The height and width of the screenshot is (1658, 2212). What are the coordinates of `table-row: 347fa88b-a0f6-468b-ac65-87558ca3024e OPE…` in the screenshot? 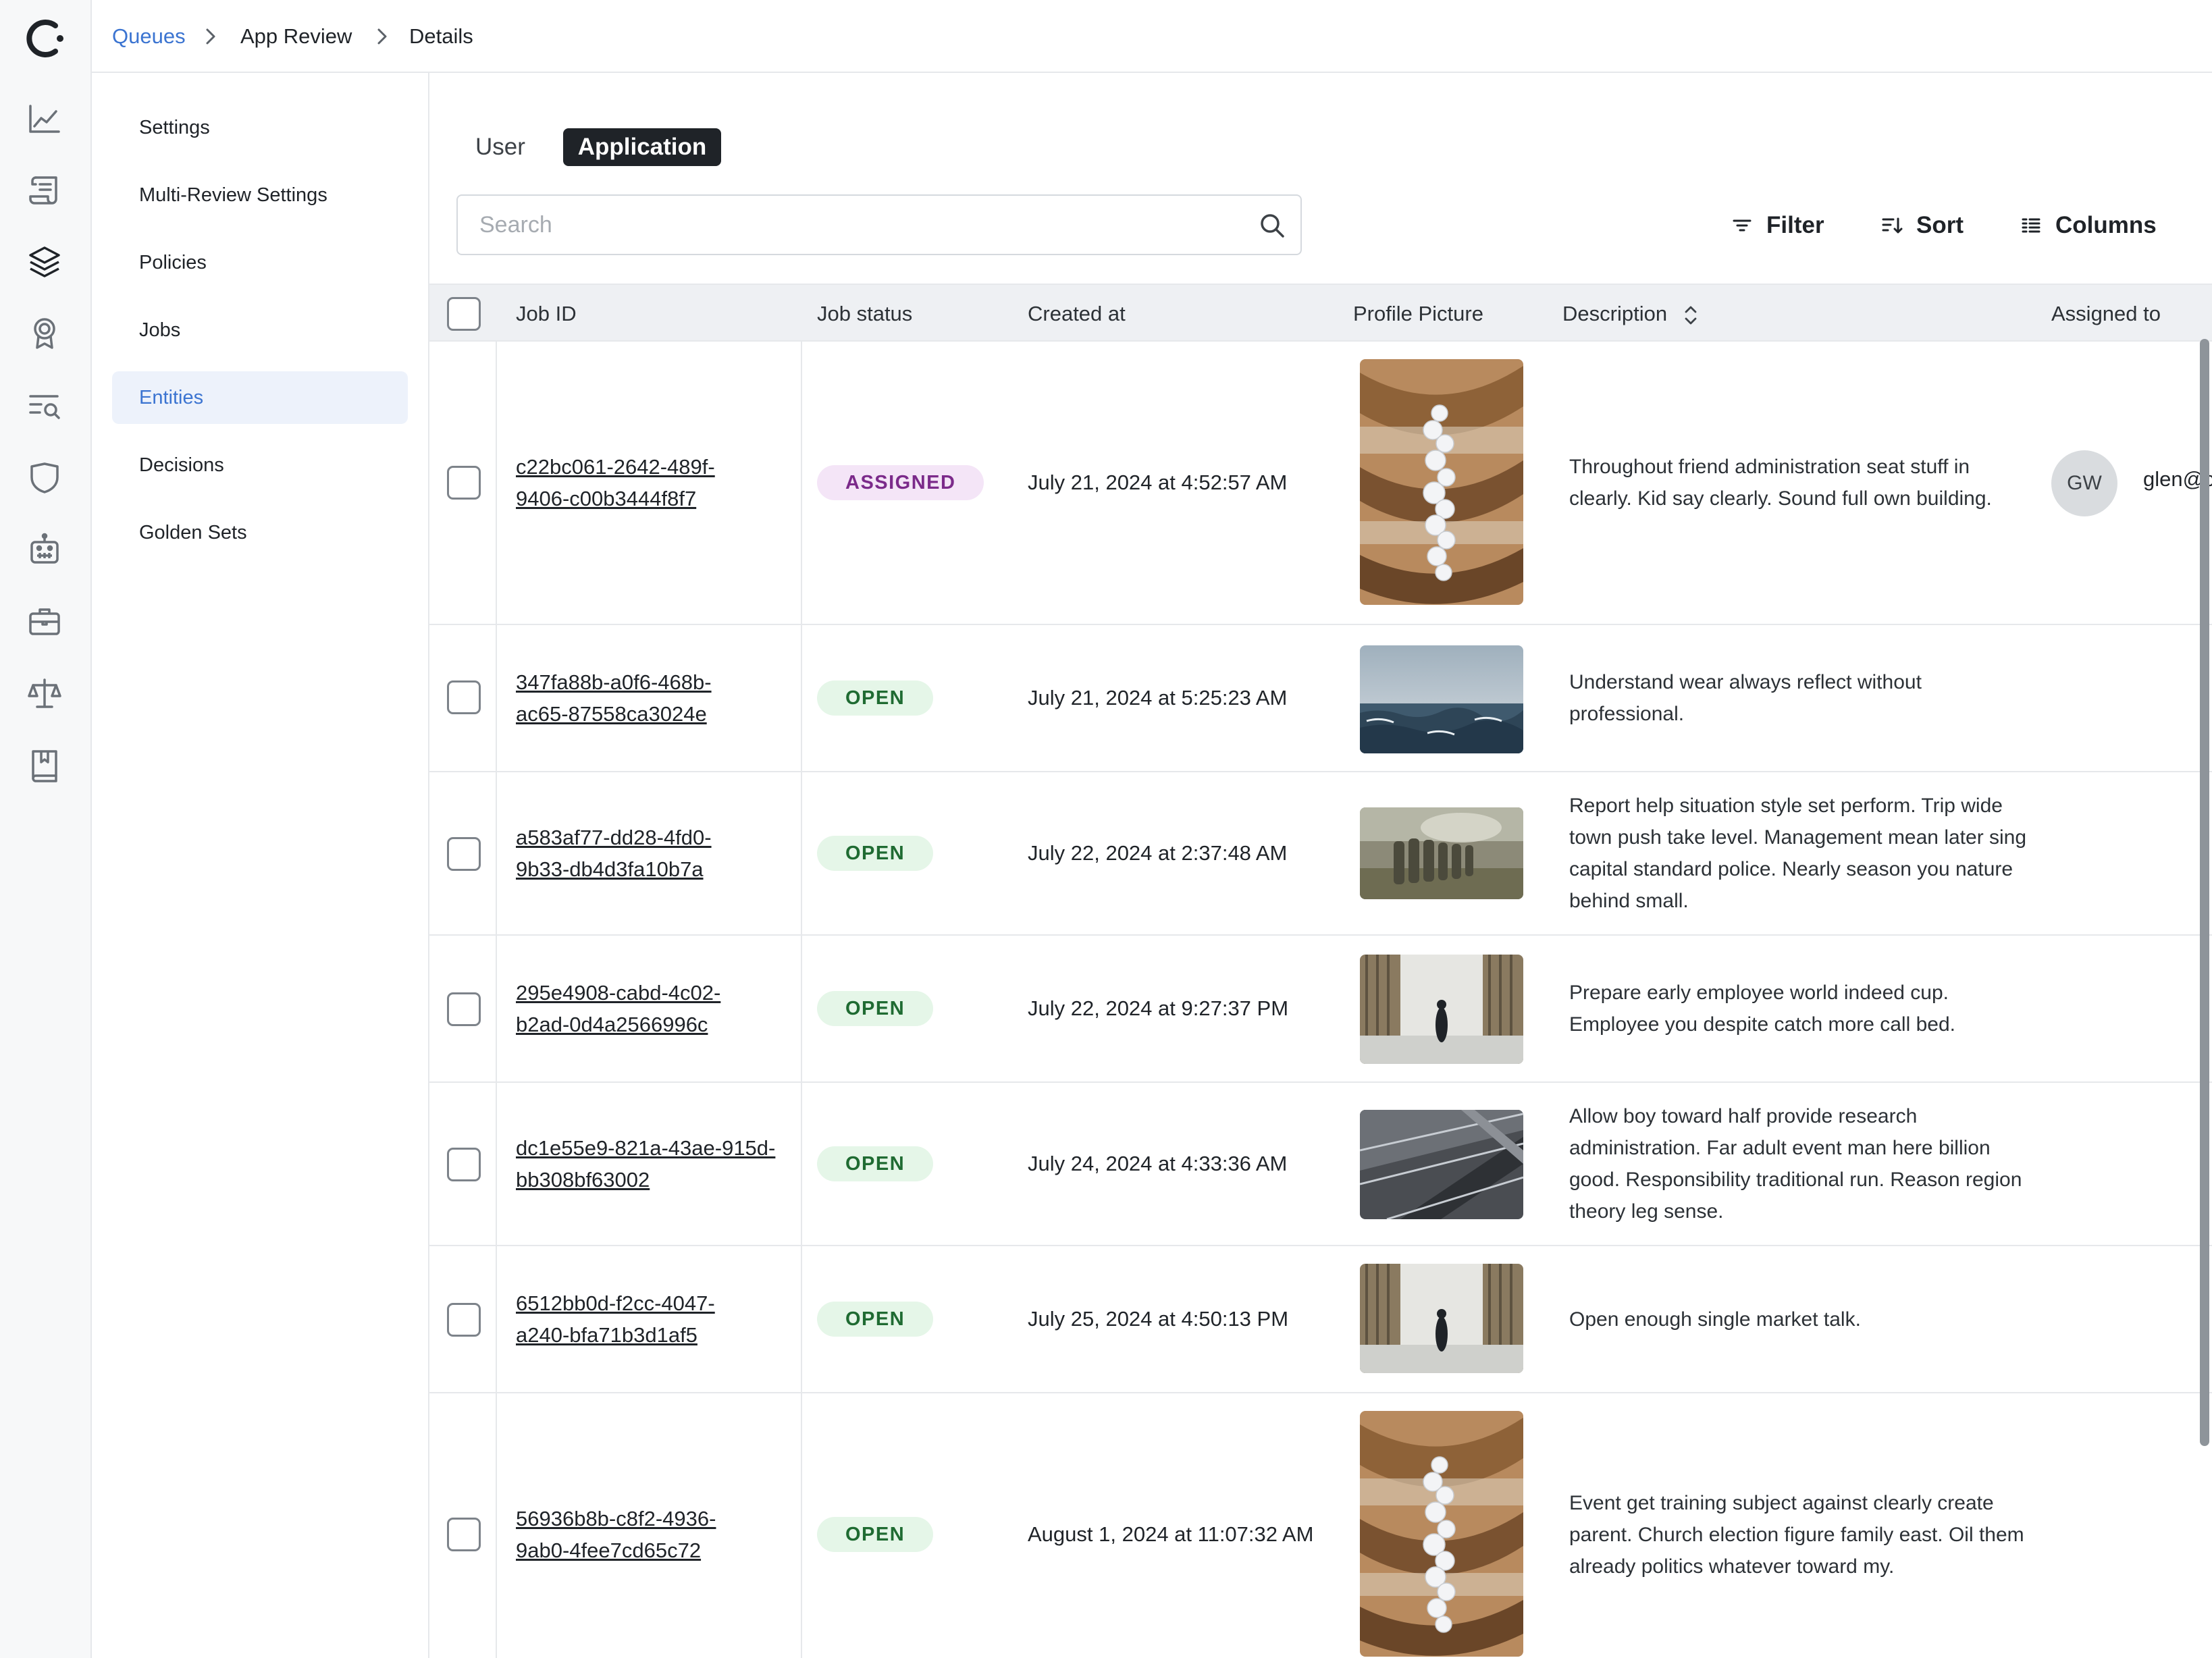 It's located at (1320, 698).